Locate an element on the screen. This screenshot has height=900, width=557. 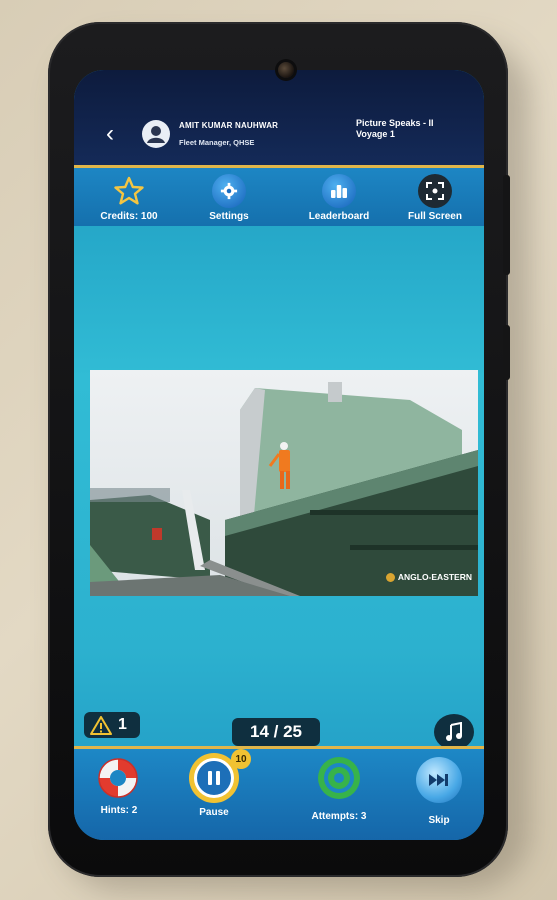
target-icon is located at coordinates (339, 778).